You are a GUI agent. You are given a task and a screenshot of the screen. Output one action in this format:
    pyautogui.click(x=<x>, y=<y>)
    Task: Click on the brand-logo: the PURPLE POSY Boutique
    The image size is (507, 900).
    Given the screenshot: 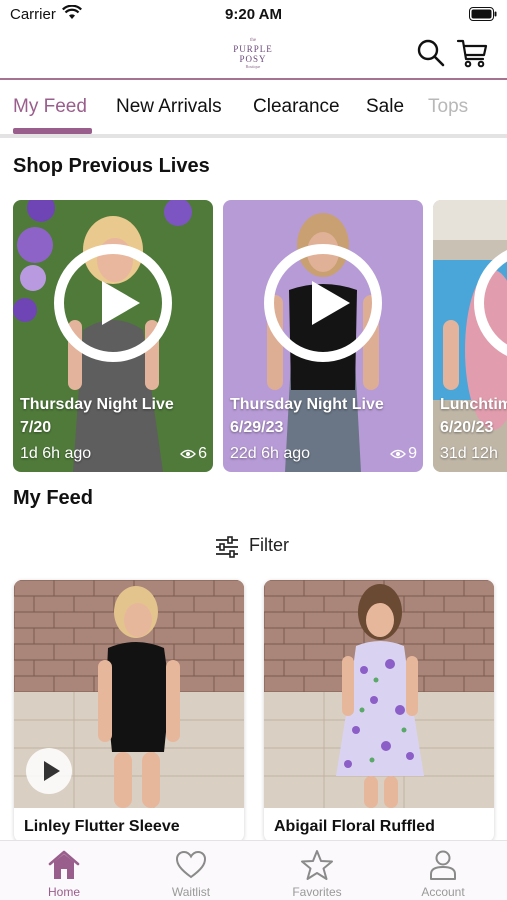 What is the action you would take?
    pyautogui.click(x=253, y=56)
    